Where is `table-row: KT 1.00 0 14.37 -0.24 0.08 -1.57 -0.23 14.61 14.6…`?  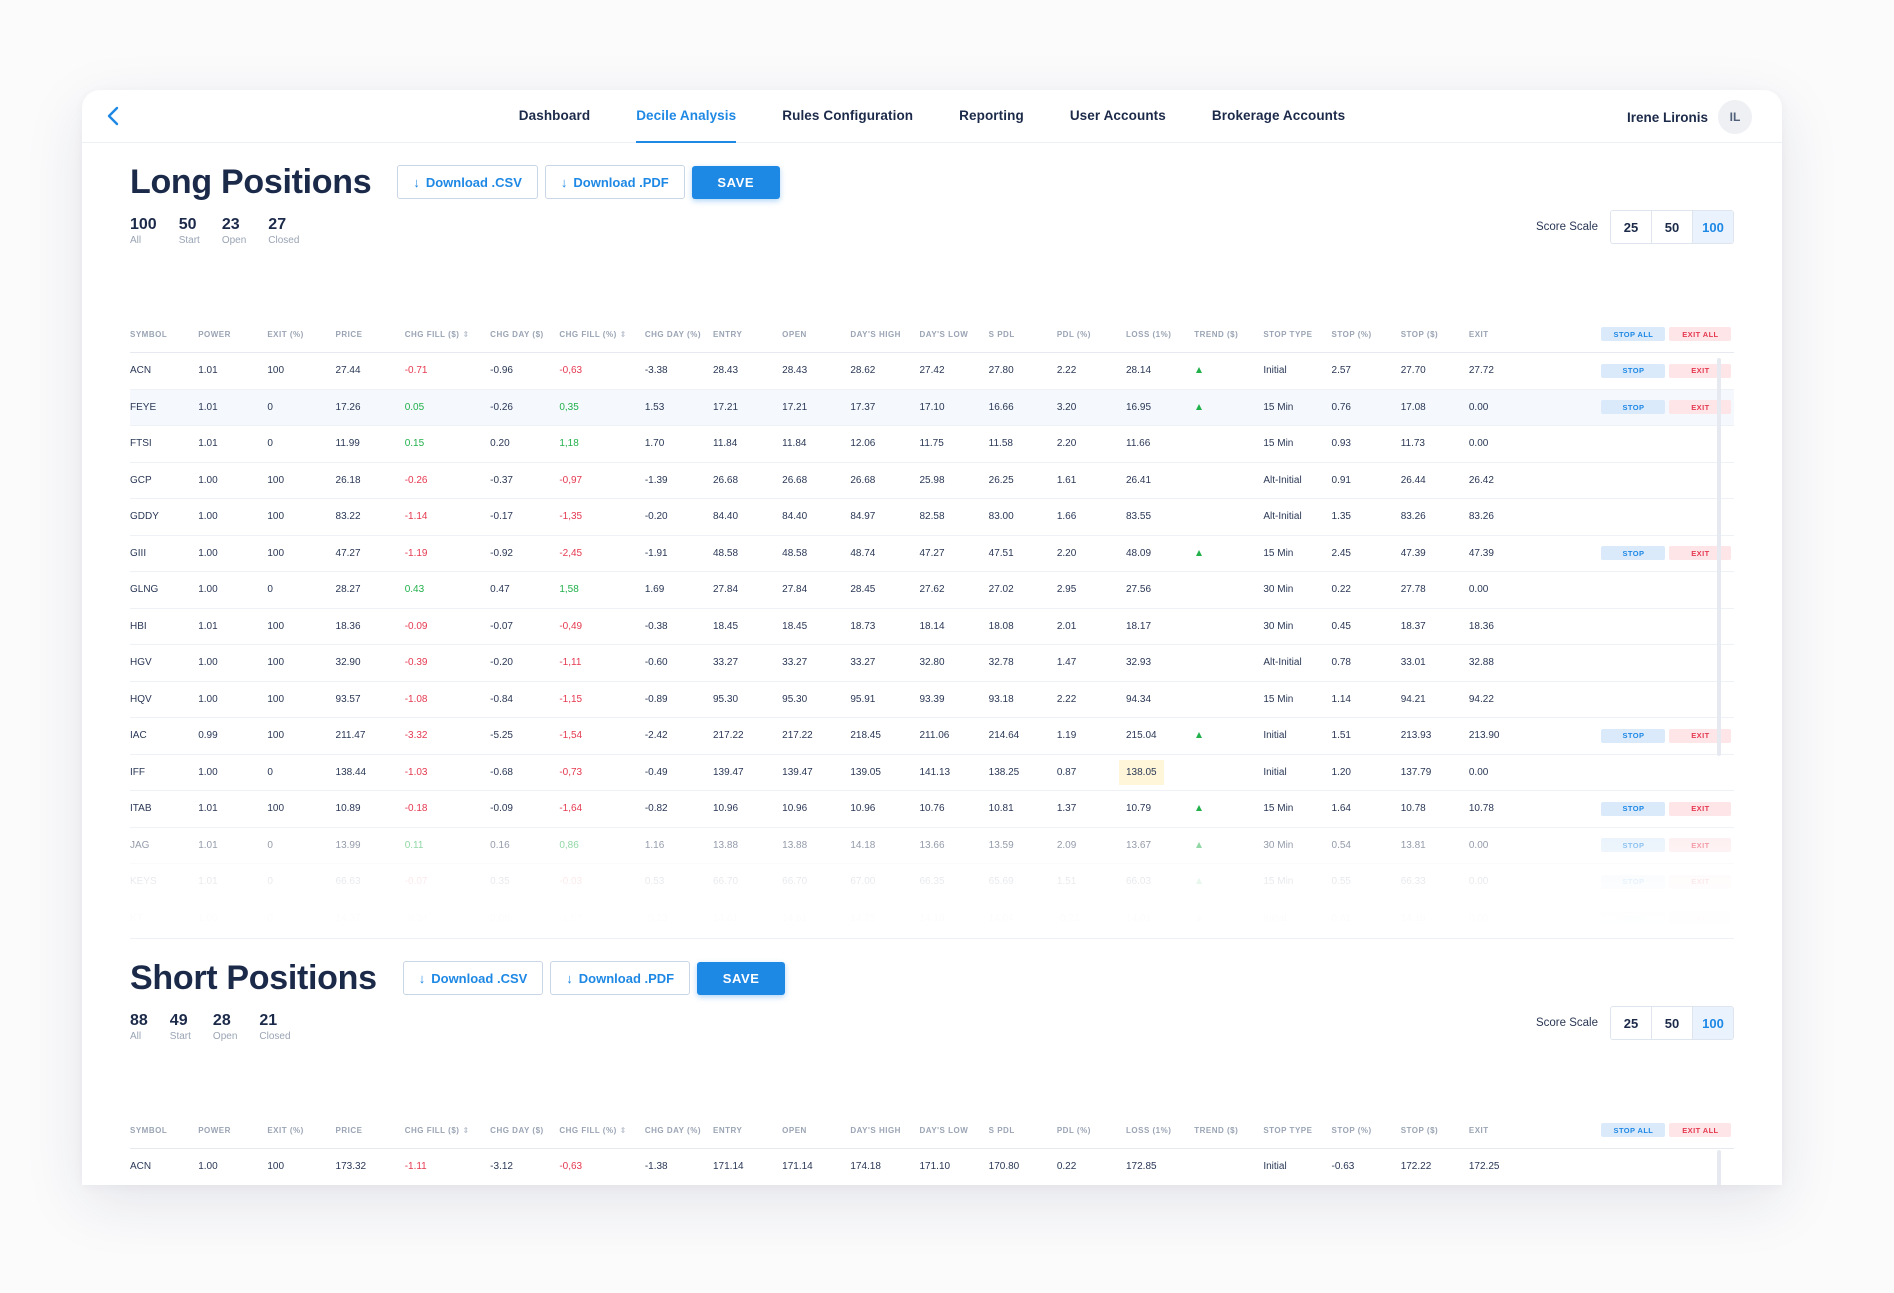 table-row: KT 1.00 0 14.37 -0.24 0.08 -1.57 -0.23 14.61 14.6… is located at coordinates (932, 919).